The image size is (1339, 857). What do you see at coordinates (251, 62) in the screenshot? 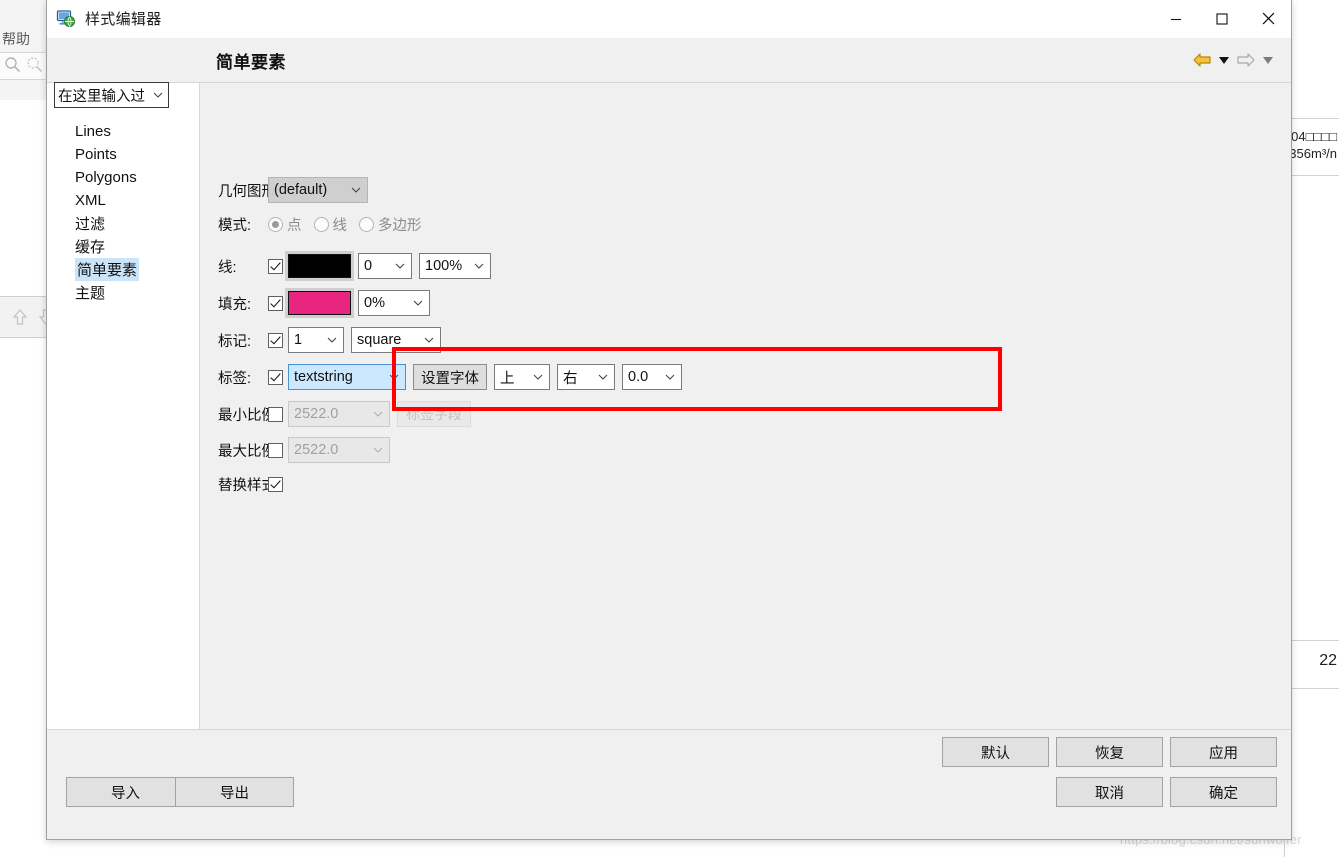
I see `page-title: 简单要素` at bounding box center [251, 62].